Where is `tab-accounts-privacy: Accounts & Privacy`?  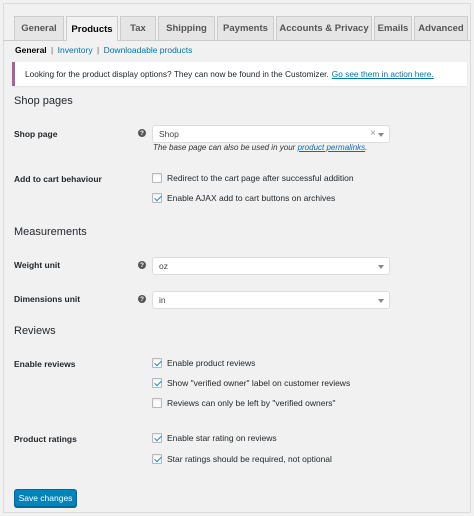
tab-accounts-privacy: Accounts & Privacy is located at coordinates (324, 28).